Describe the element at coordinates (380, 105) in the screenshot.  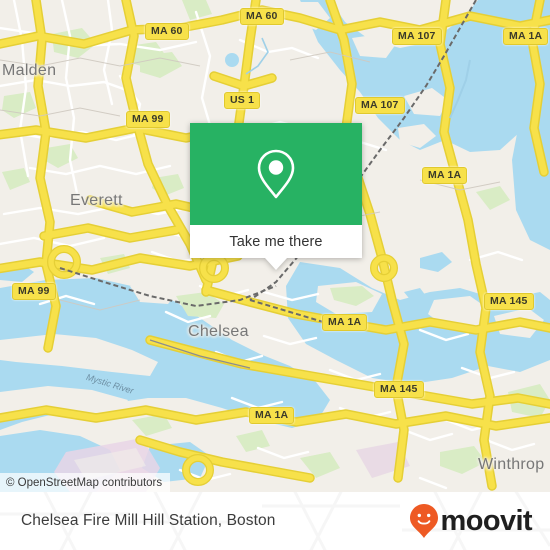
I see `shield-ma-107-b: MA 107` at that location.